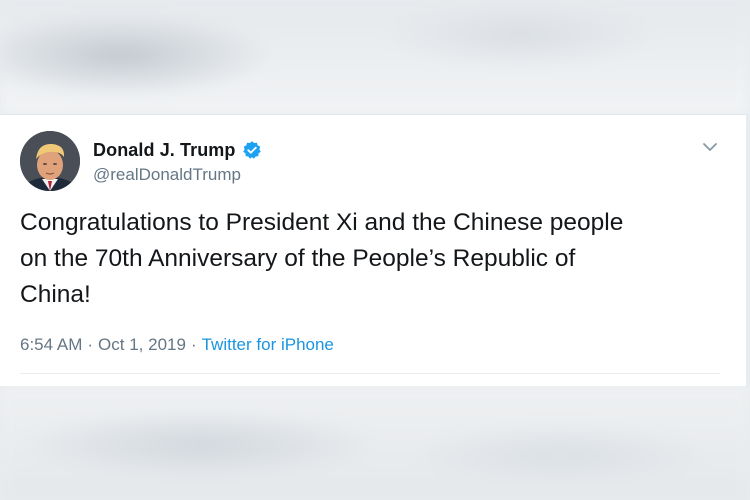 The width and height of the screenshot is (750, 500). I want to click on tweet-time: 6:54 AM, so click(51, 345).